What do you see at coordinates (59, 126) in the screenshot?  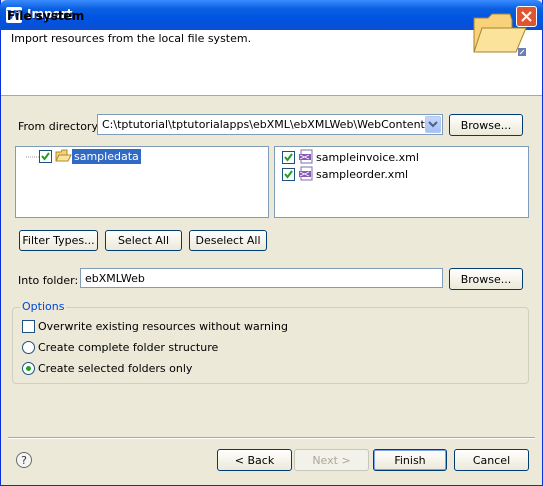 I see `from-directory-label: From directory:` at bounding box center [59, 126].